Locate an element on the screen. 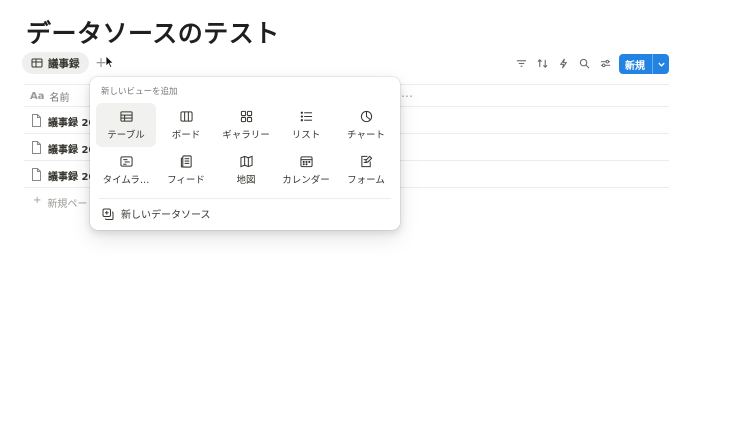 The image size is (734, 432). column-header-label: 名前 is located at coordinates (59, 98).